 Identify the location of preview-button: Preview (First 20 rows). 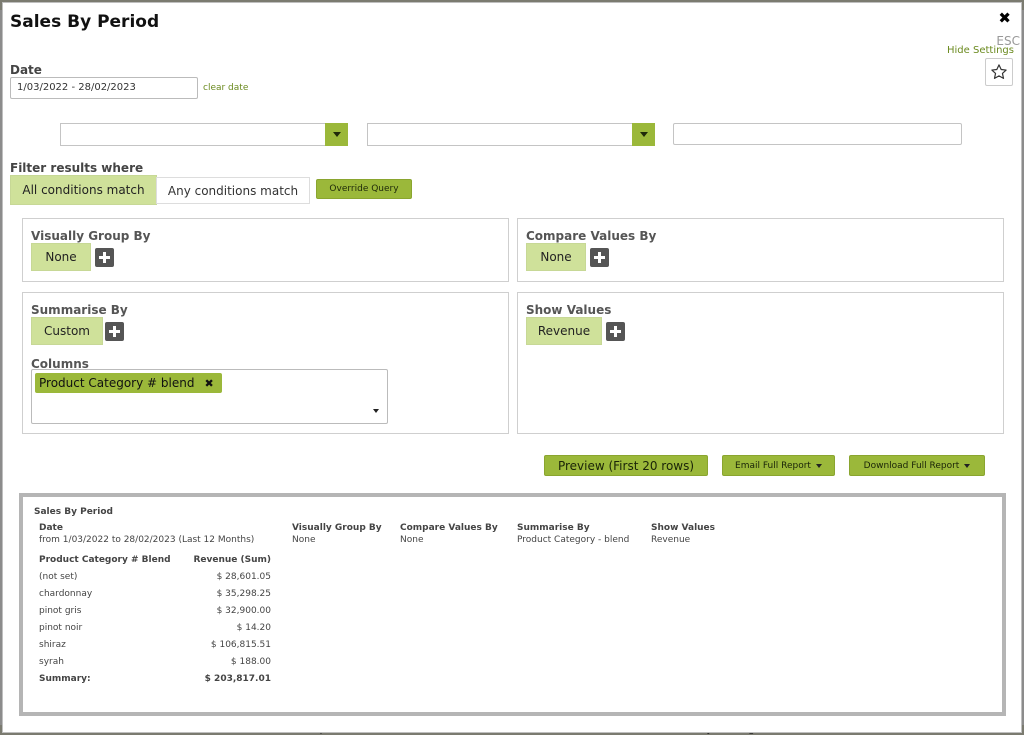
(626, 465).